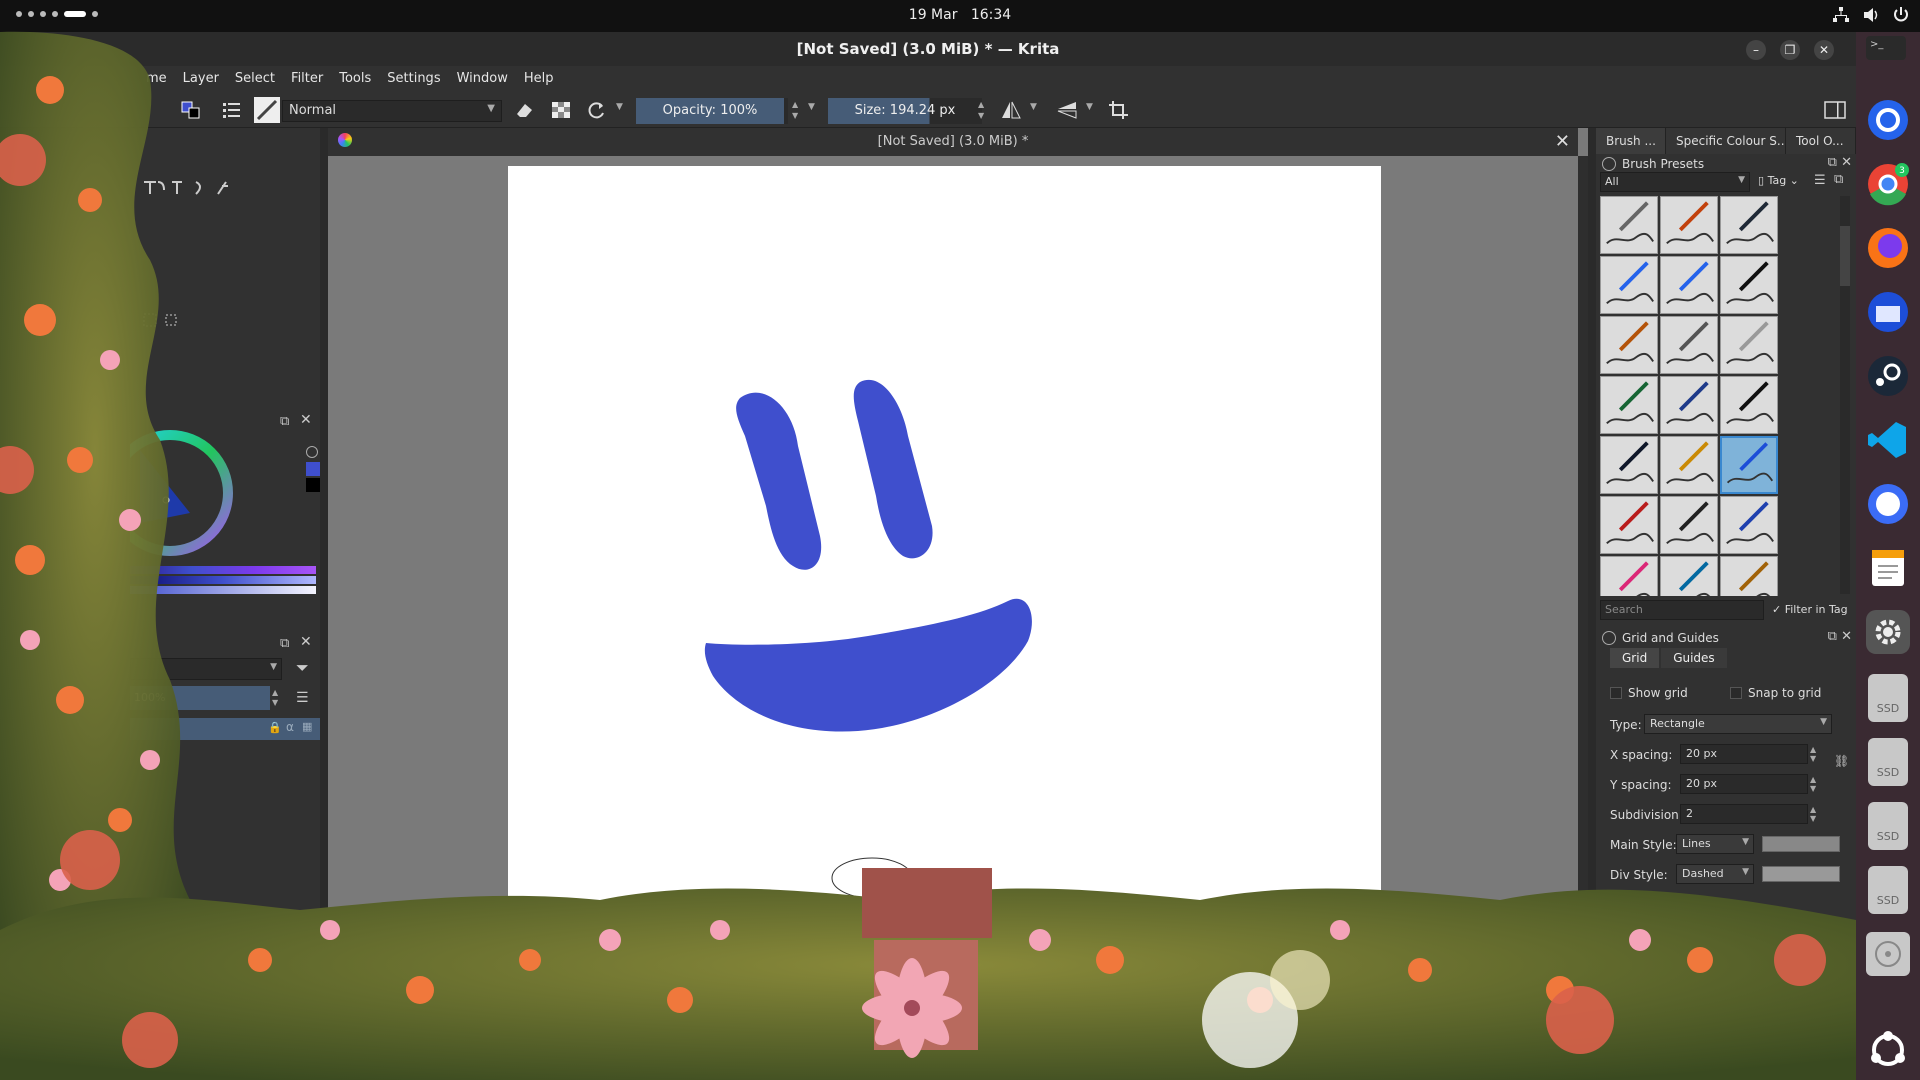 Image resolution: width=1920 pixels, height=1080 pixels. What do you see at coordinates (267, 110) in the screenshot?
I see `brush-preset-icon` at bounding box center [267, 110].